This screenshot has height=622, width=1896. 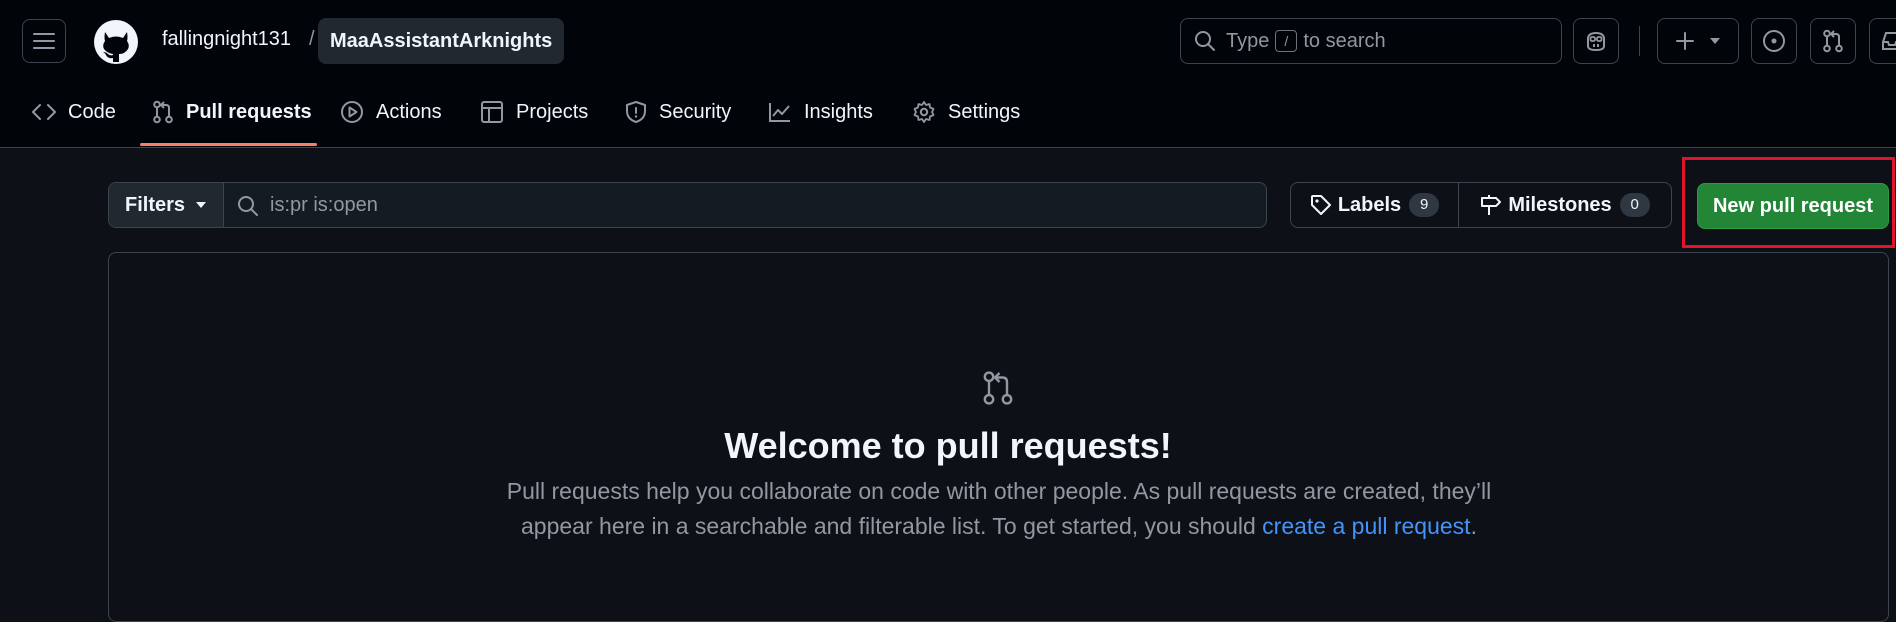 What do you see at coordinates (1366, 526) in the screenshot?
I see `create-pull-request-link: create a pull request` at bounding box center [1366, 526].